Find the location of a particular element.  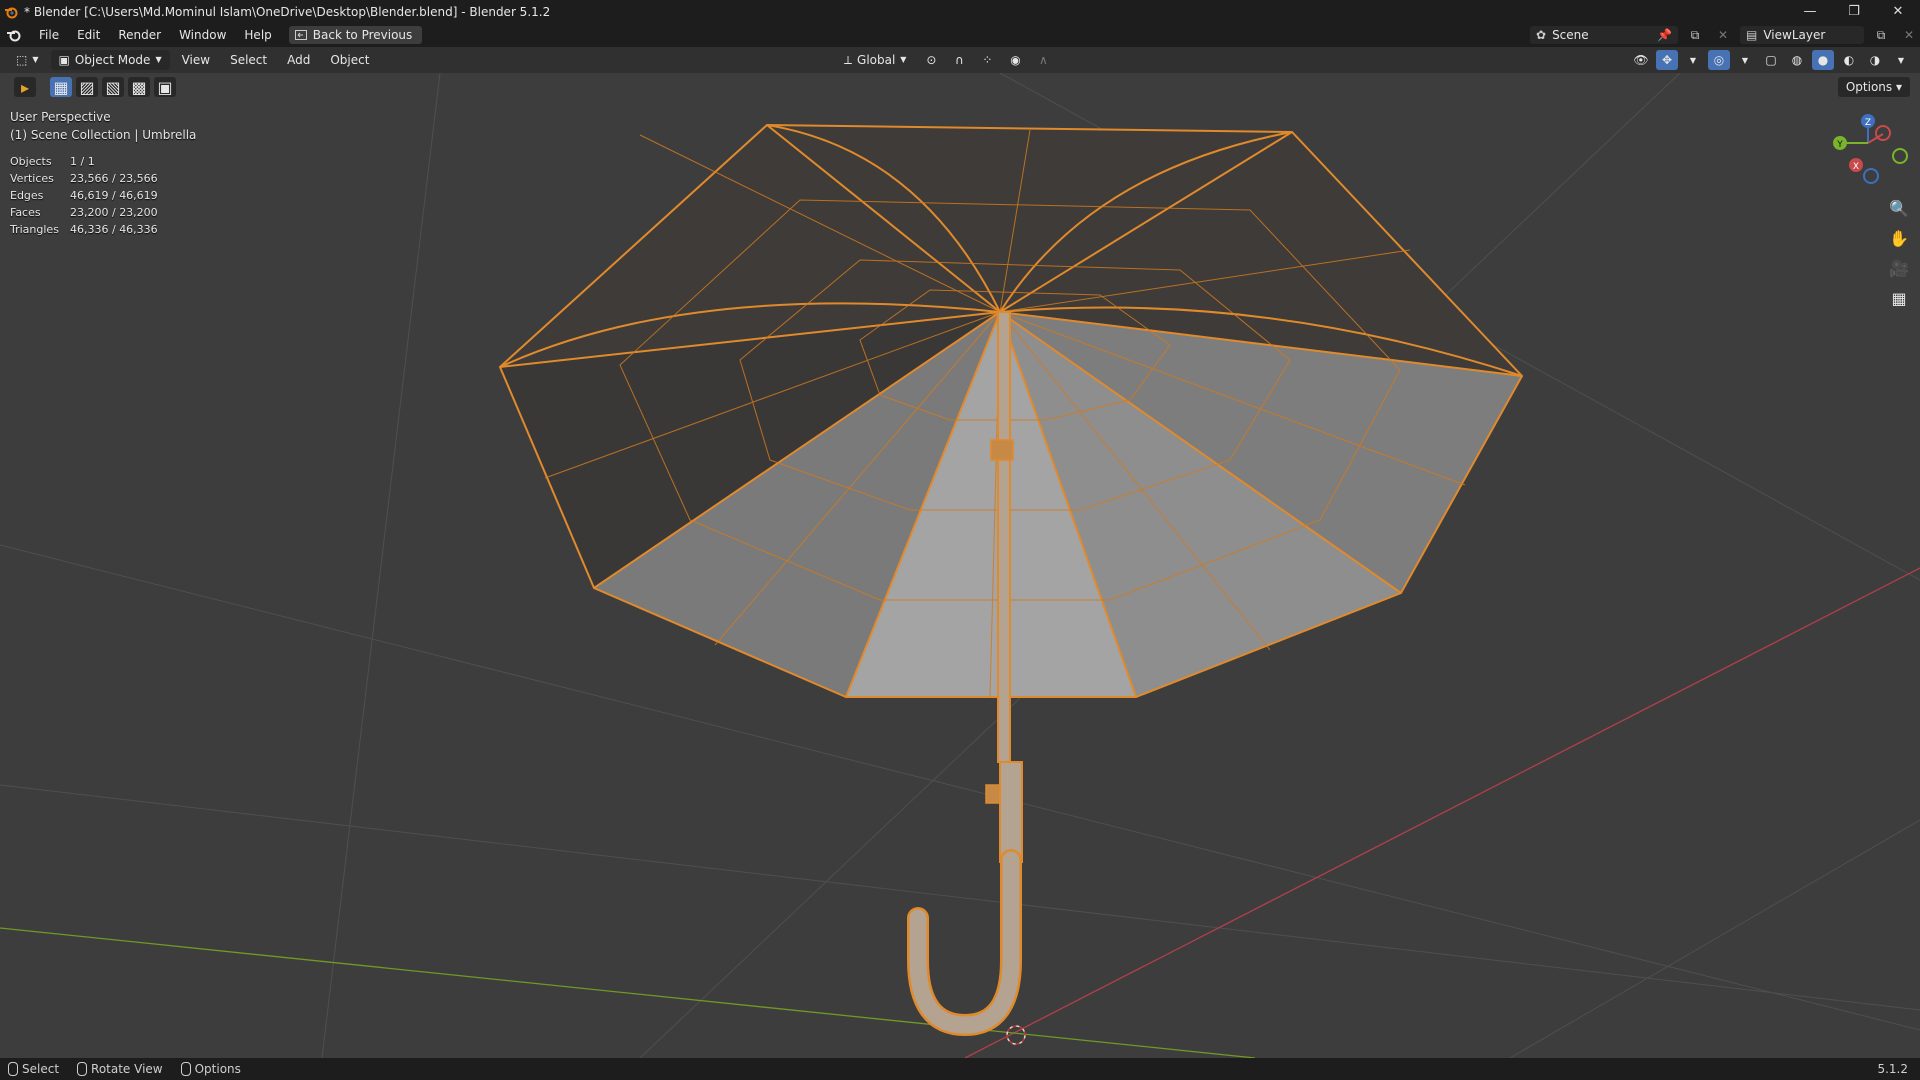

select-tool-icon: ▸ is located at coordinates (25, 87).